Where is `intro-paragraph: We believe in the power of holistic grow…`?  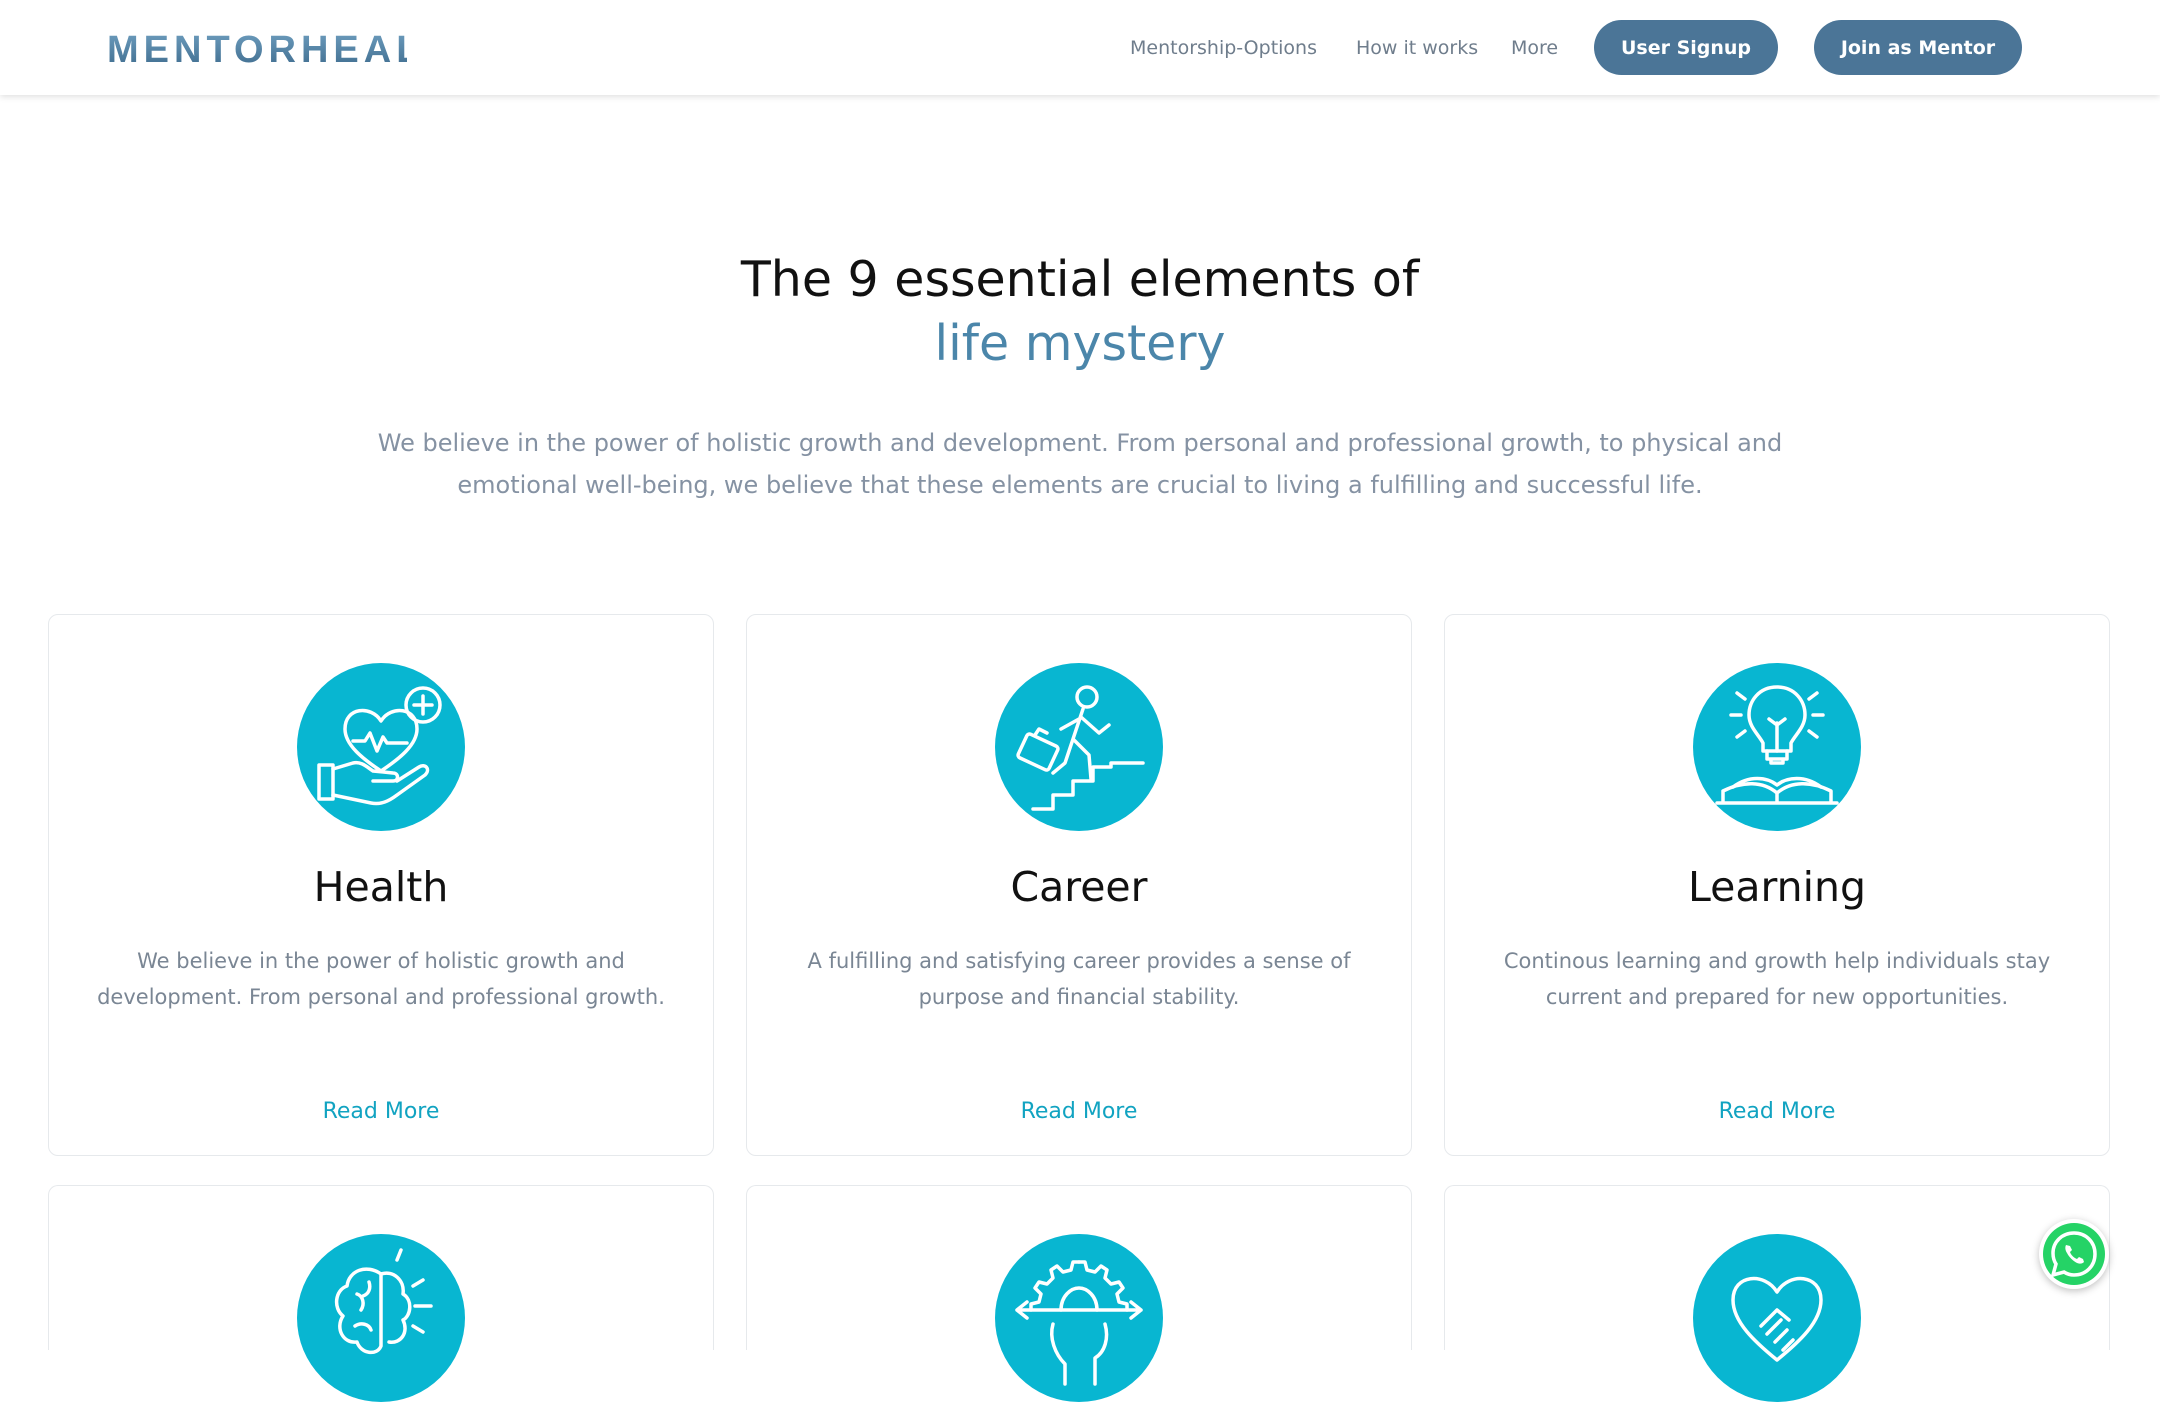 intro-paragraph: We believe in the power of holistic grow… is located at coordinates (1080, 464).